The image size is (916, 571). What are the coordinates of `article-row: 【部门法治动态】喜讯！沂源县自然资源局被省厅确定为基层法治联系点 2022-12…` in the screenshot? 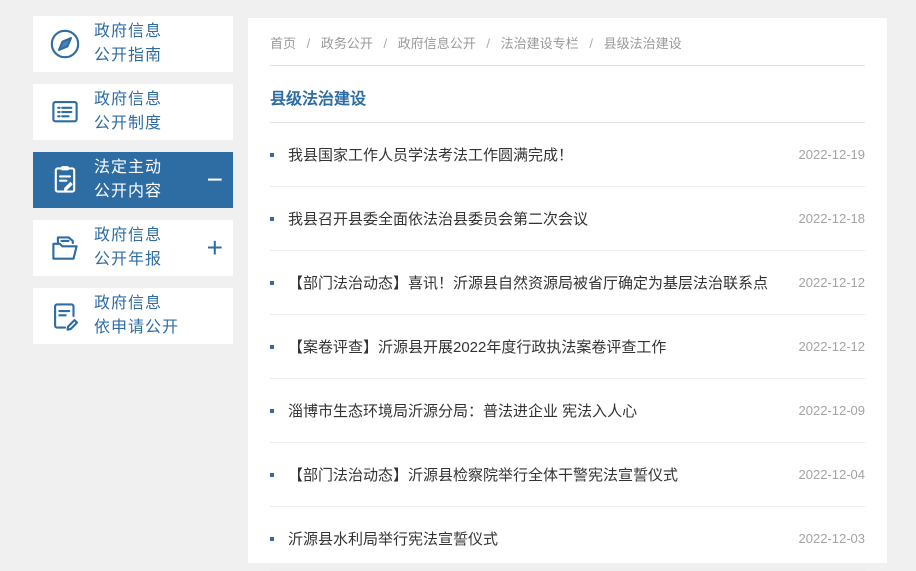 It's located at (567, 283).